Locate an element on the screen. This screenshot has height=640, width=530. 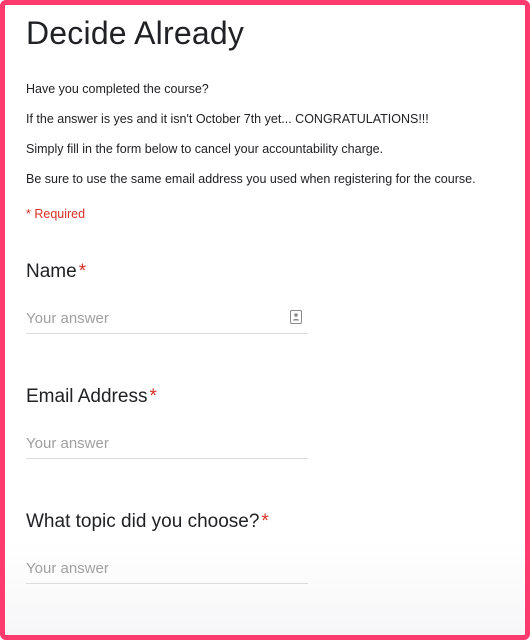
name-input is located at coordinates (151, 318).